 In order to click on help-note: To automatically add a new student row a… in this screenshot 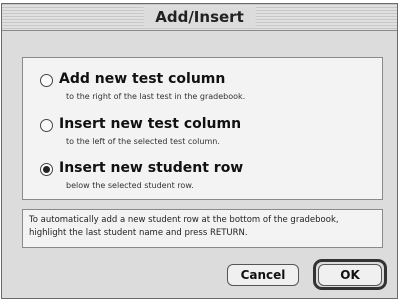, I will do `click(202, 228)`.